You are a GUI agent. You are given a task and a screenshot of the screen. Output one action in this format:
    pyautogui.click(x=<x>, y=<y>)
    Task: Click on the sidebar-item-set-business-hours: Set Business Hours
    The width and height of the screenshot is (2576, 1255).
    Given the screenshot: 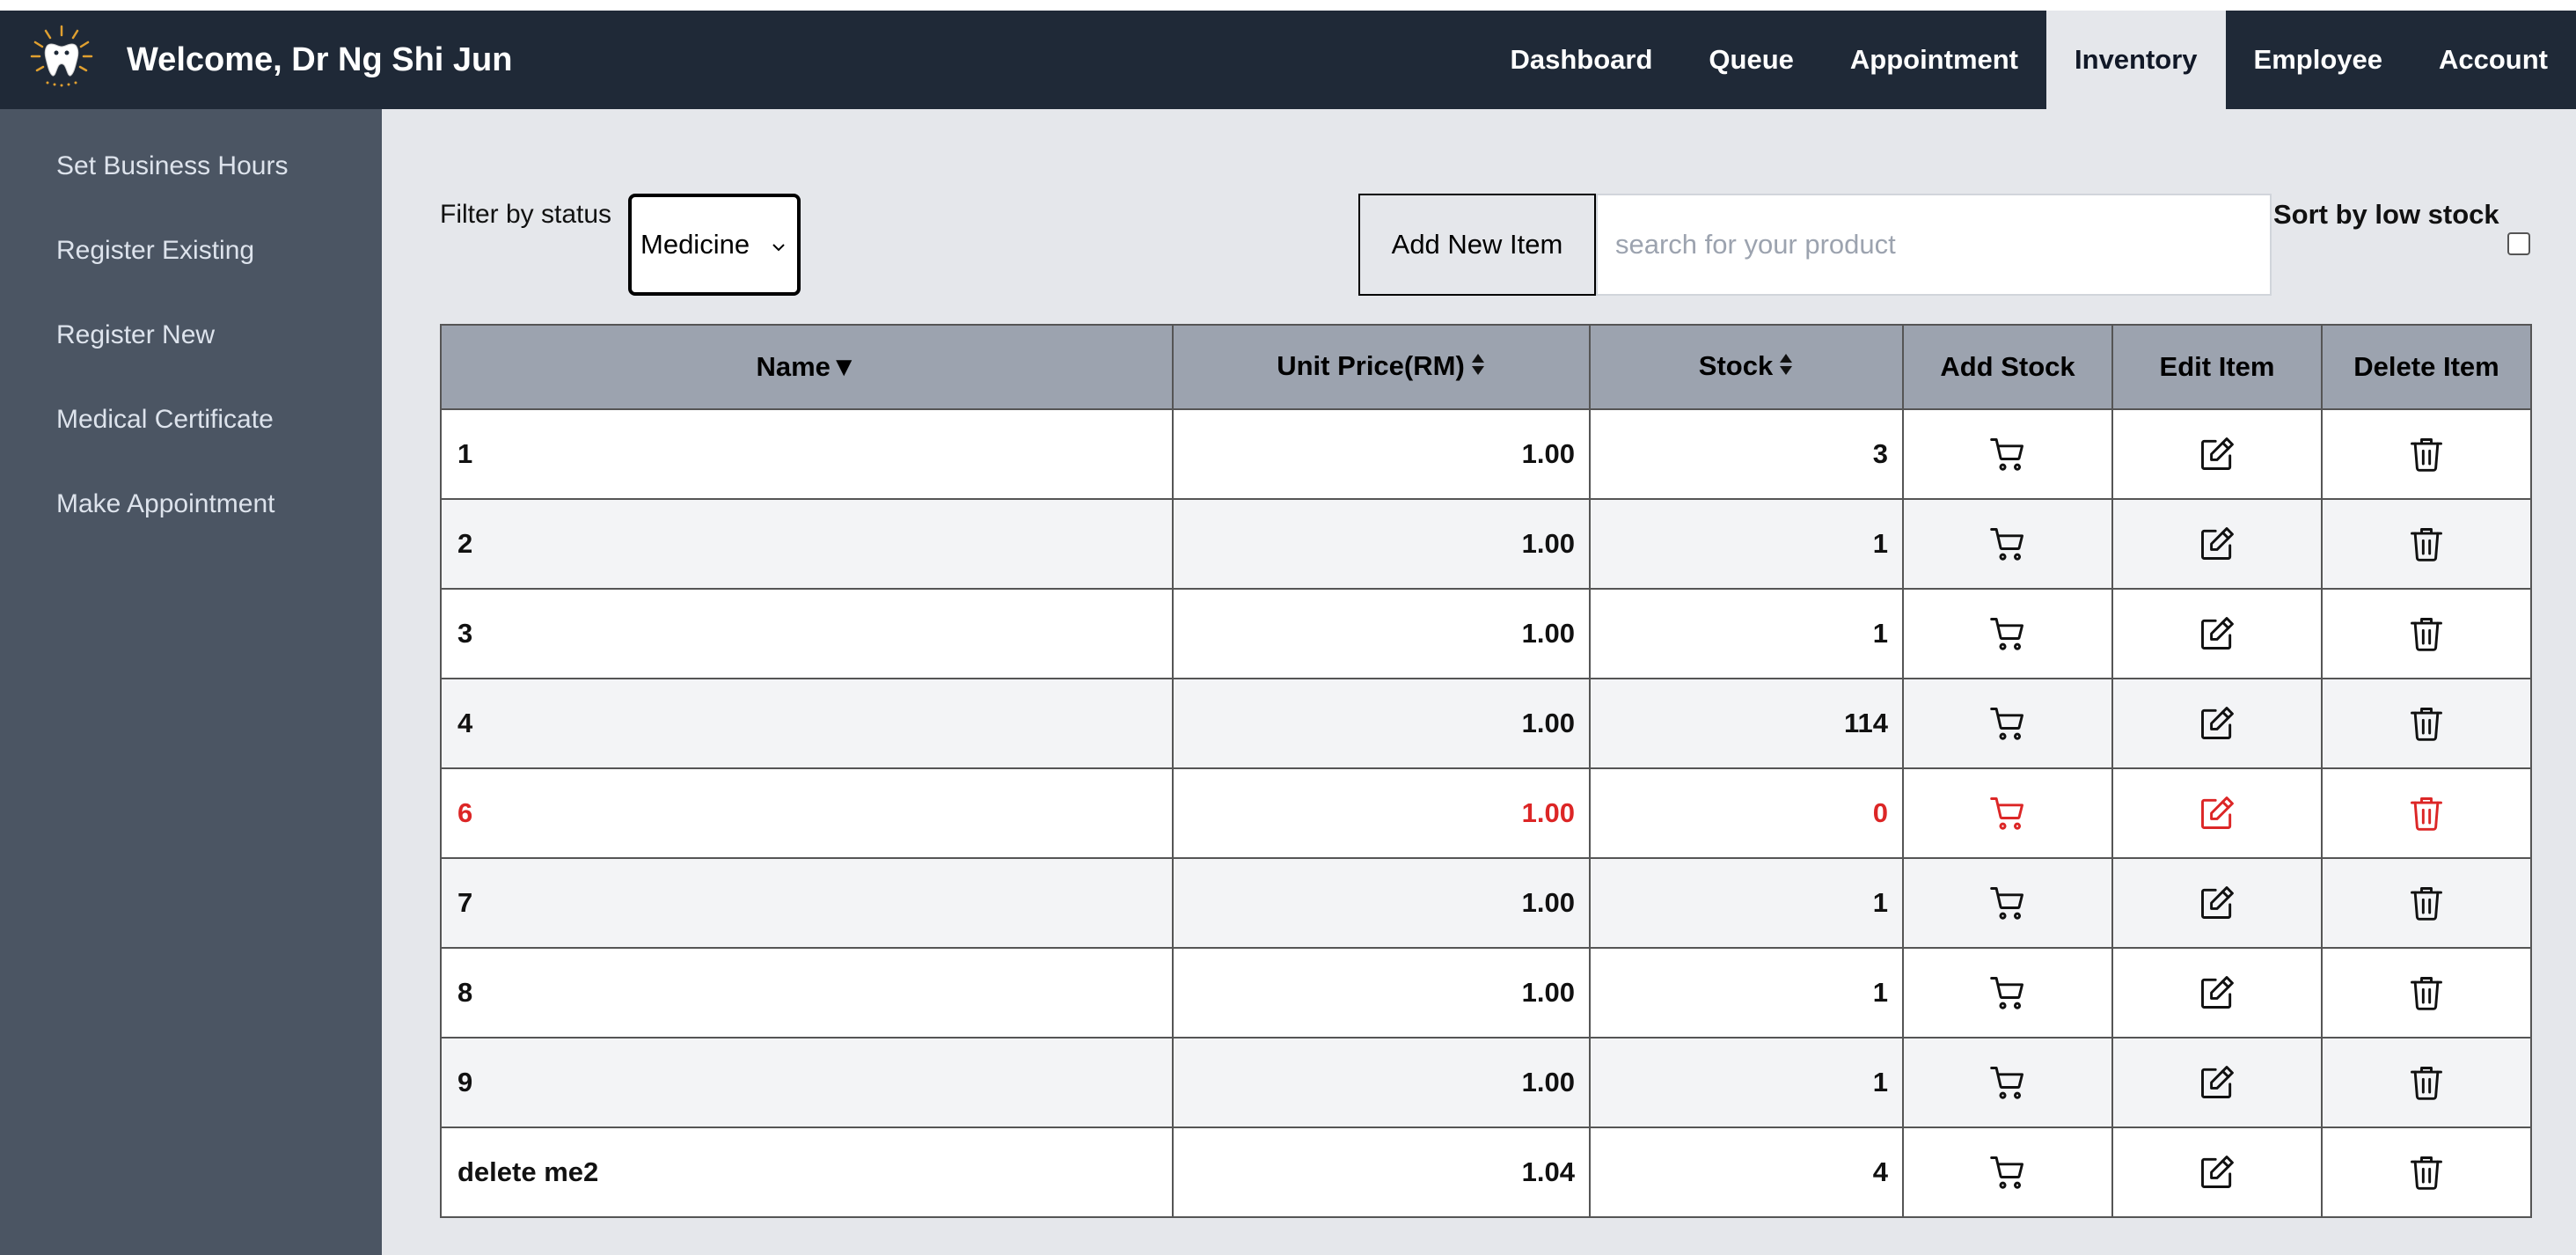 What is the action you would take?
    pyautogui.click(x=172, y=166)
    